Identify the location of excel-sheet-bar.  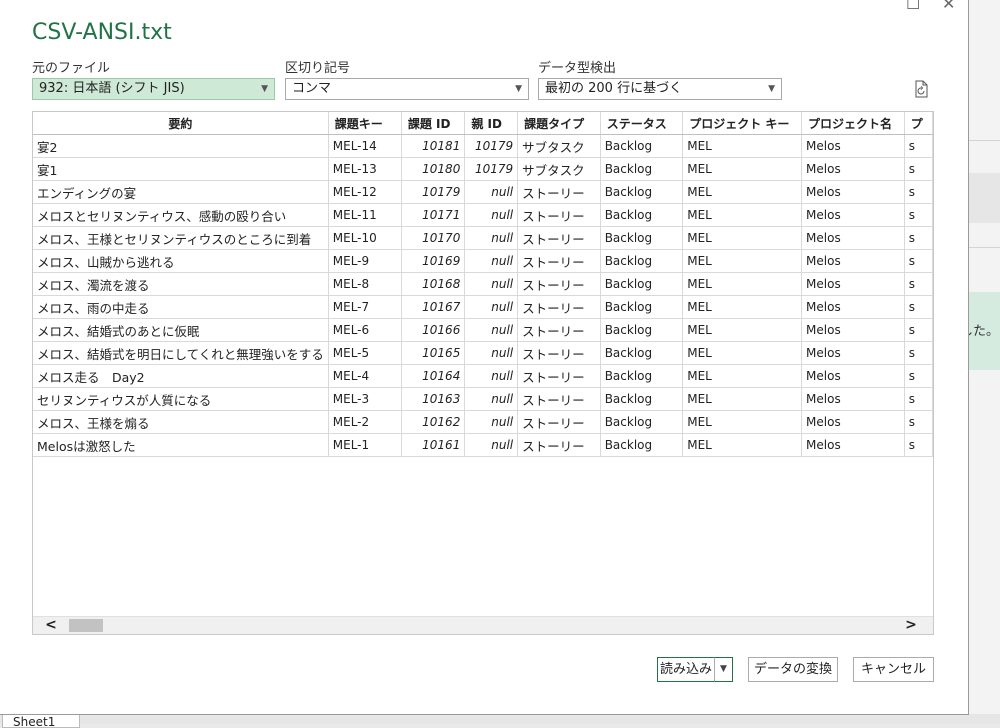
(500, 719).